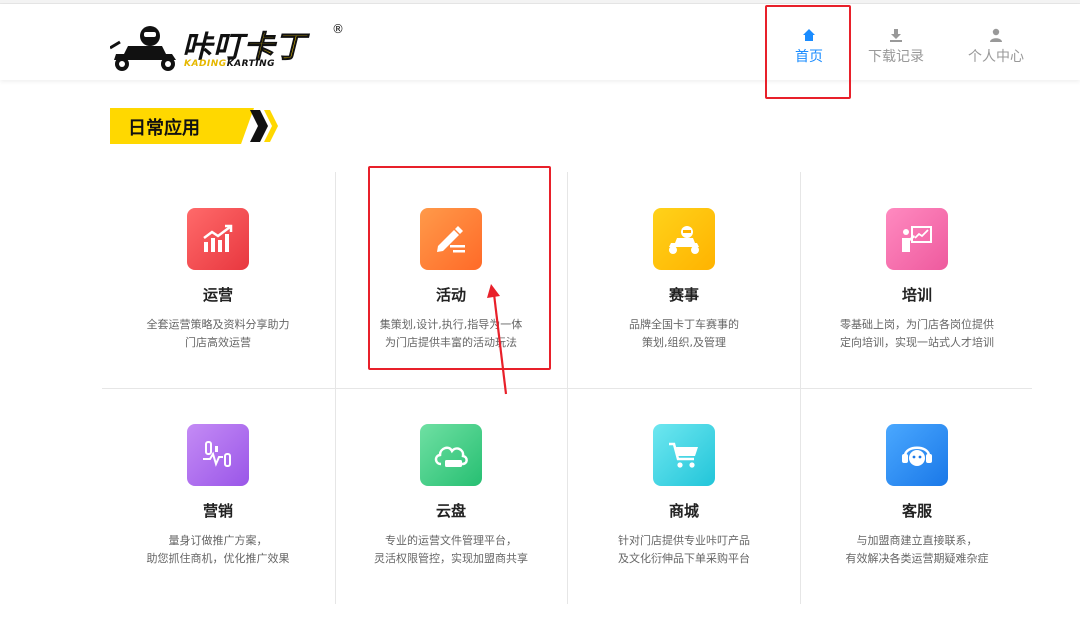 The image size is (1080, 621). Describe the element at coordinates (451, 549) in the screenshot. I see `app-description: 专业的运营文件管理平台， 灵活权限管控，实现加盟商共享` at that location.